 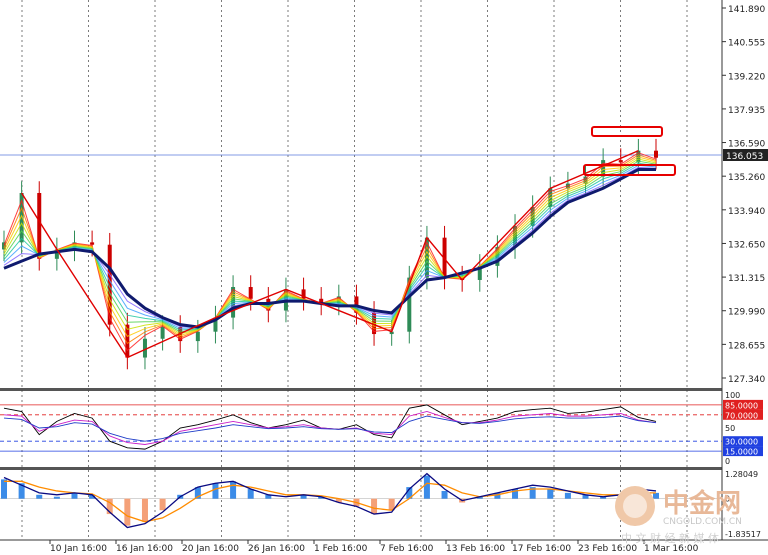 I want to click on price-tick-label: 136.590, so click(x=746, y=145).